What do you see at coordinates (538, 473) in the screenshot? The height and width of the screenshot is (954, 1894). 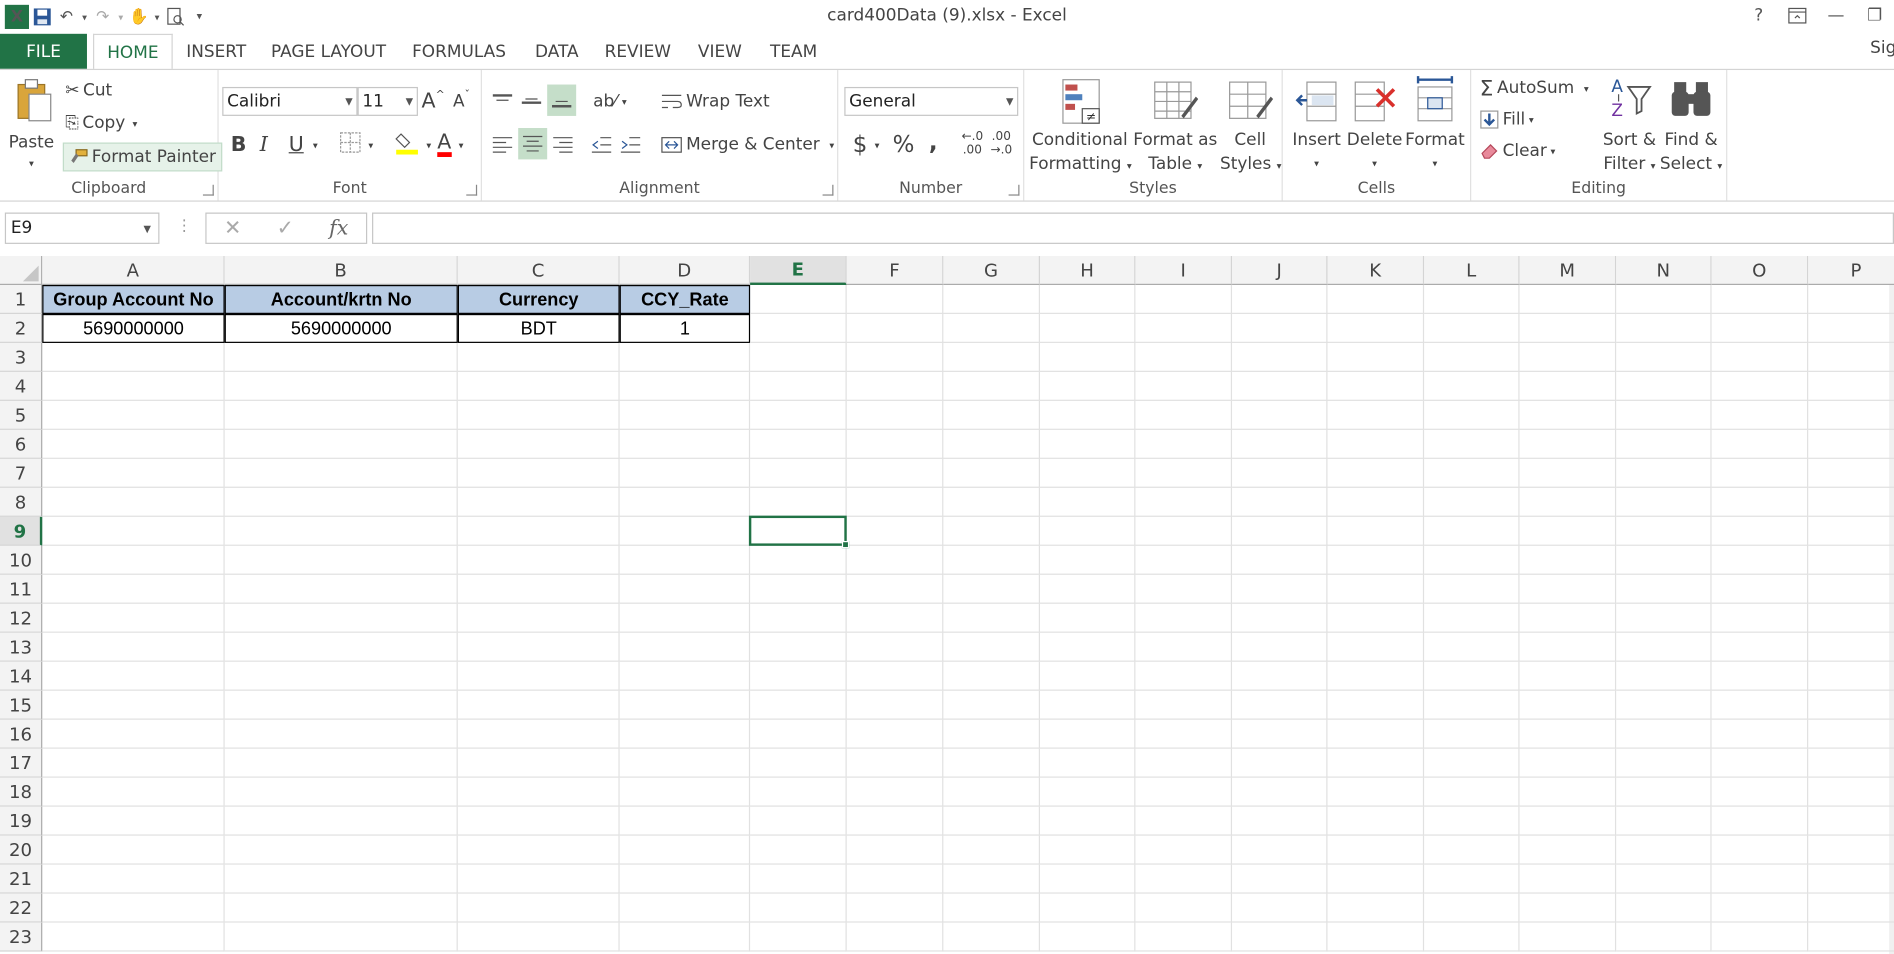 I see `cell-C7` at bounding box center [538, 473].